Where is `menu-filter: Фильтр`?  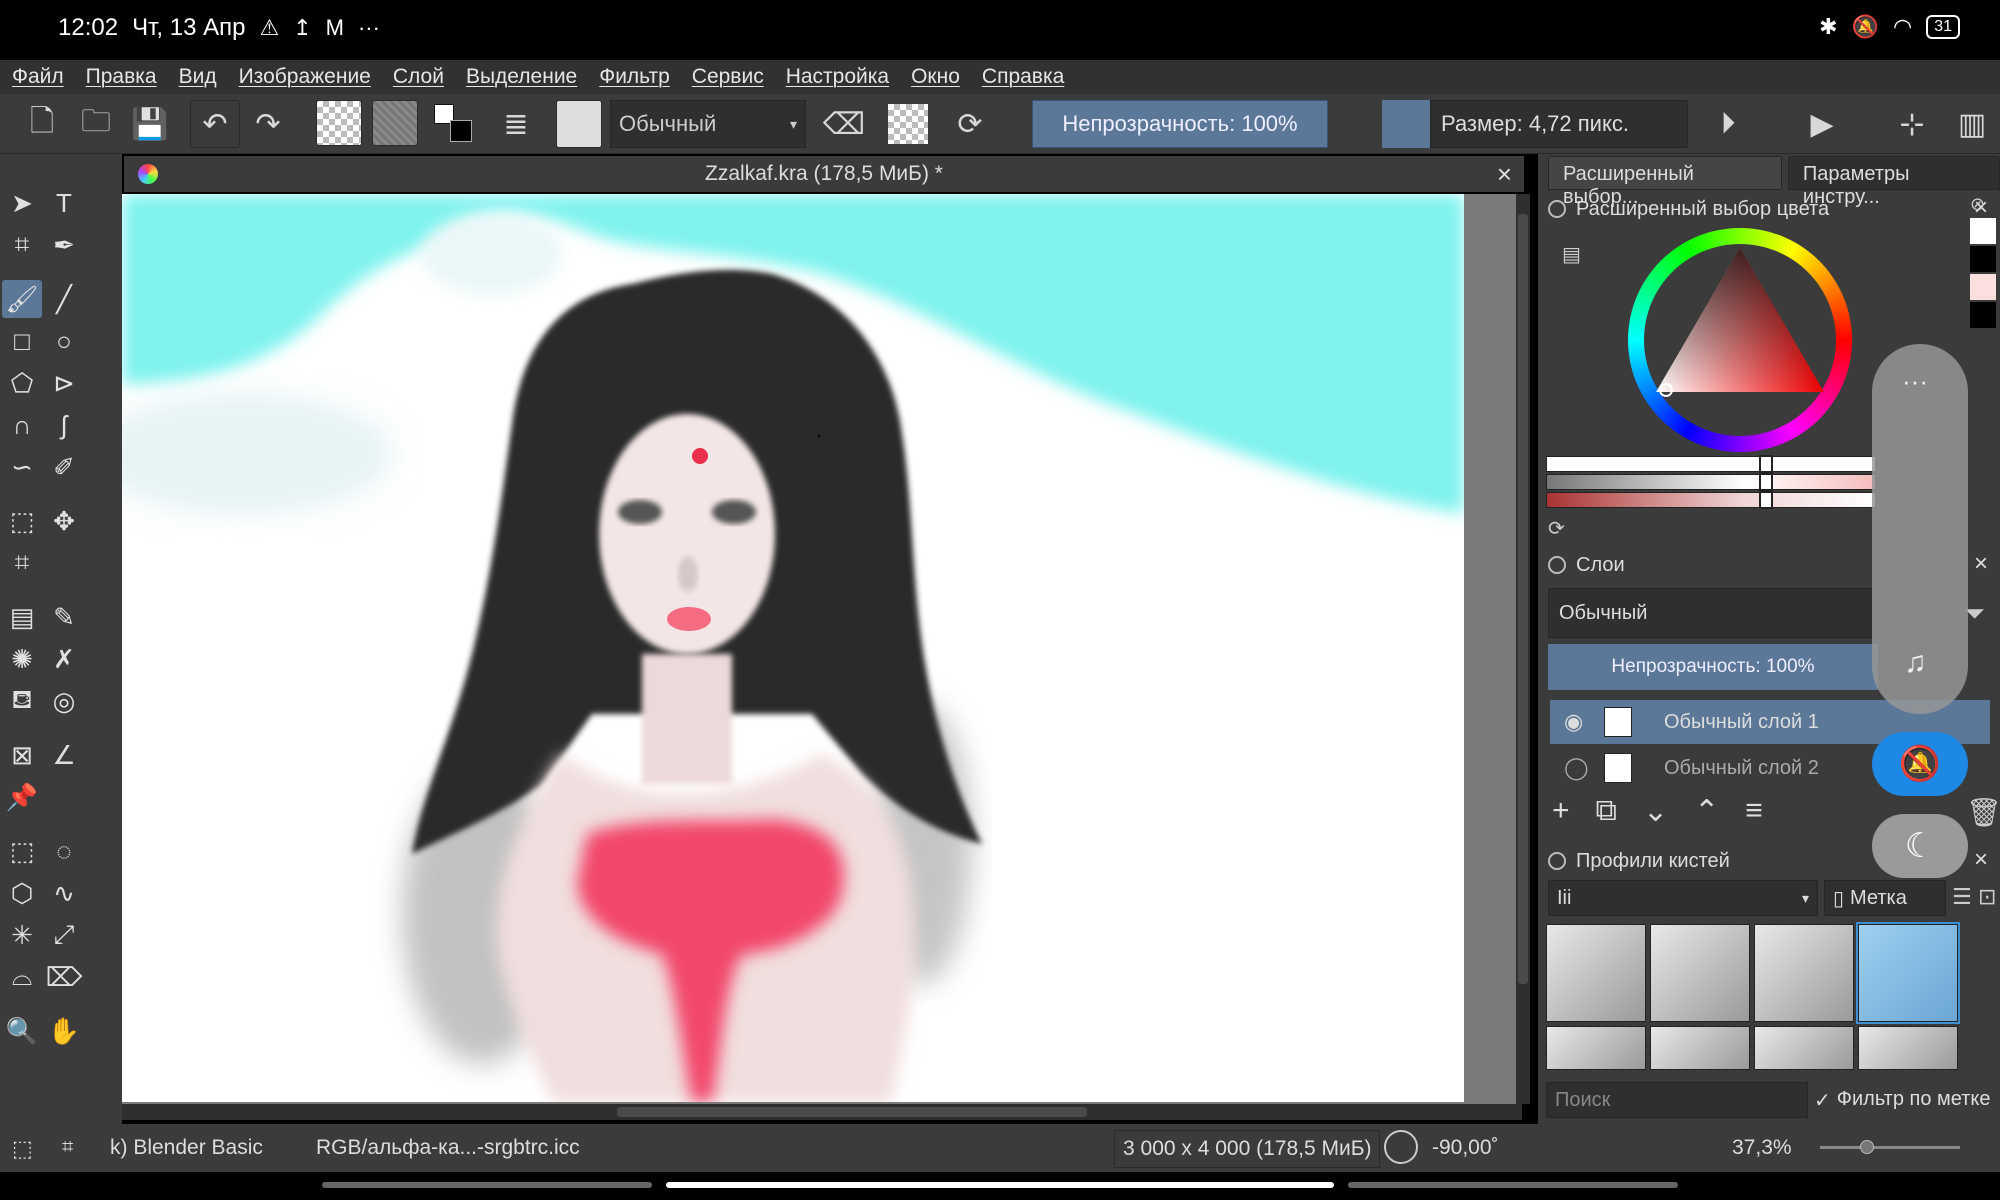 menu-filter: Фильтр is located at coordinates (634, 77).